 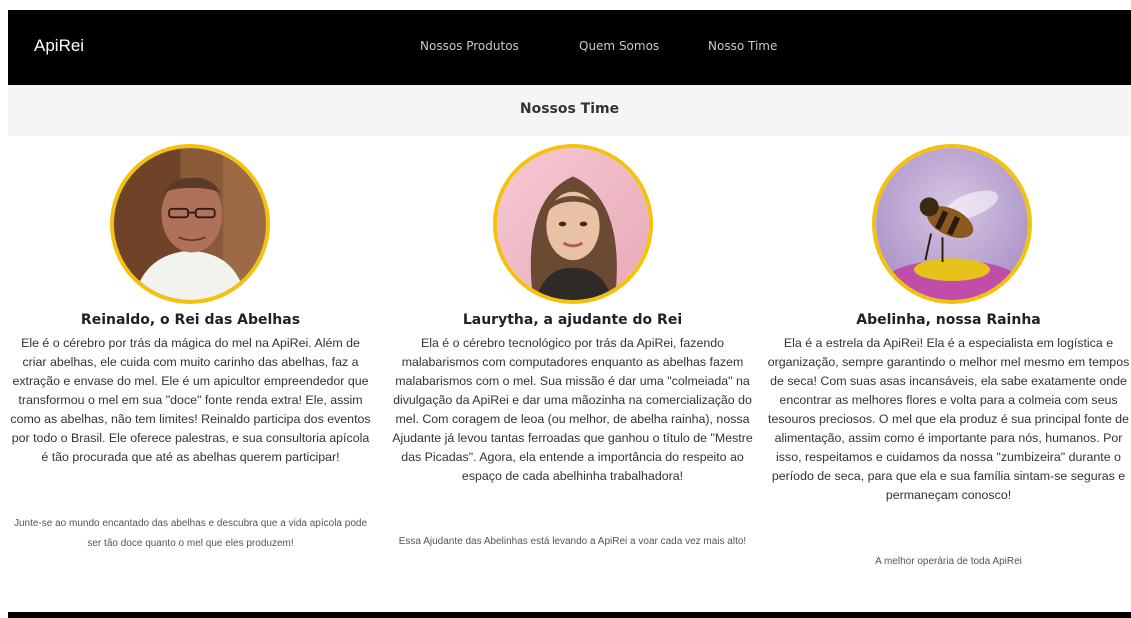 I want to click on section-title: Nossos Time, so click(x=569, y=109).